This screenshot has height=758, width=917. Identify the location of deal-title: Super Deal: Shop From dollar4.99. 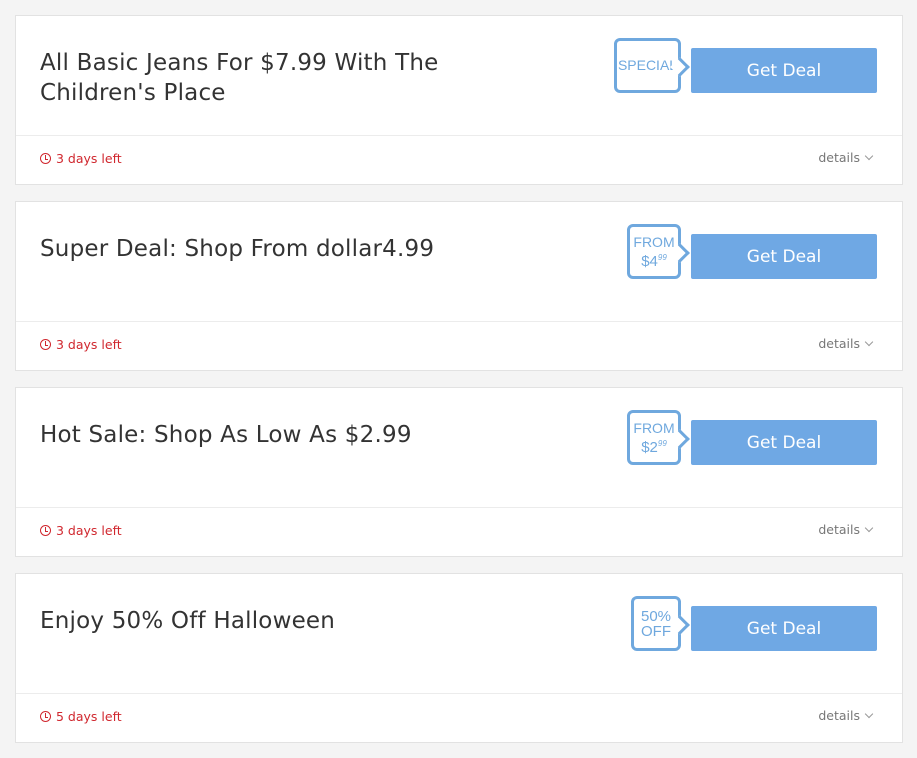
(300, 249).